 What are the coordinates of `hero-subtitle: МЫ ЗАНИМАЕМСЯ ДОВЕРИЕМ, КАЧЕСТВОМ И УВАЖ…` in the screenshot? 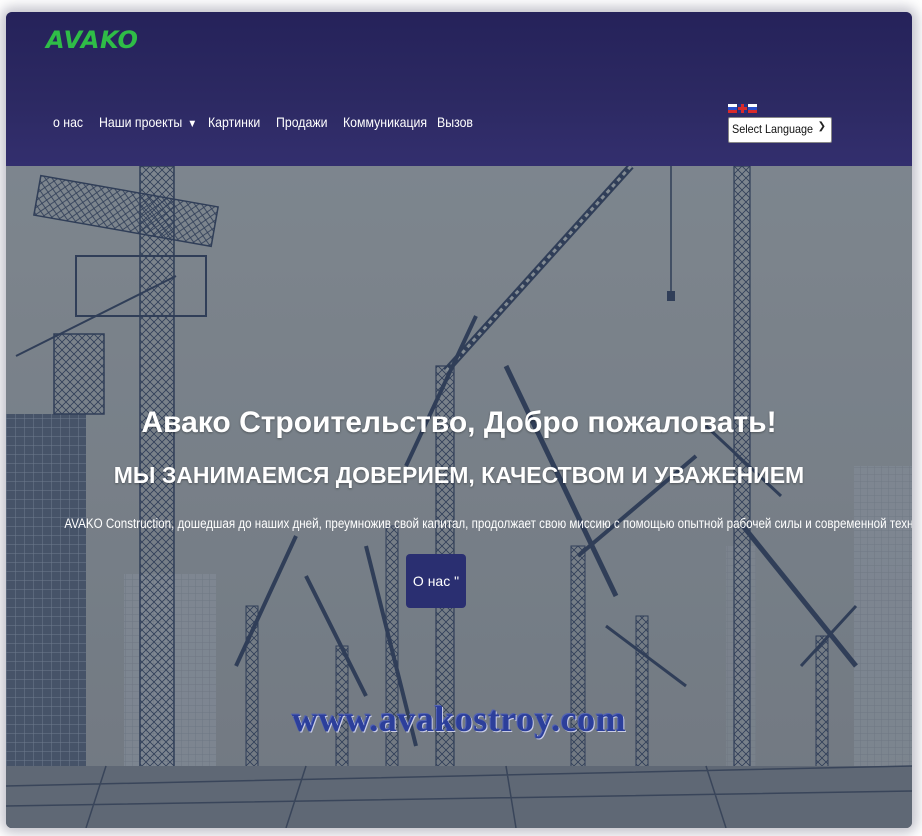 It's located at (459, 475).